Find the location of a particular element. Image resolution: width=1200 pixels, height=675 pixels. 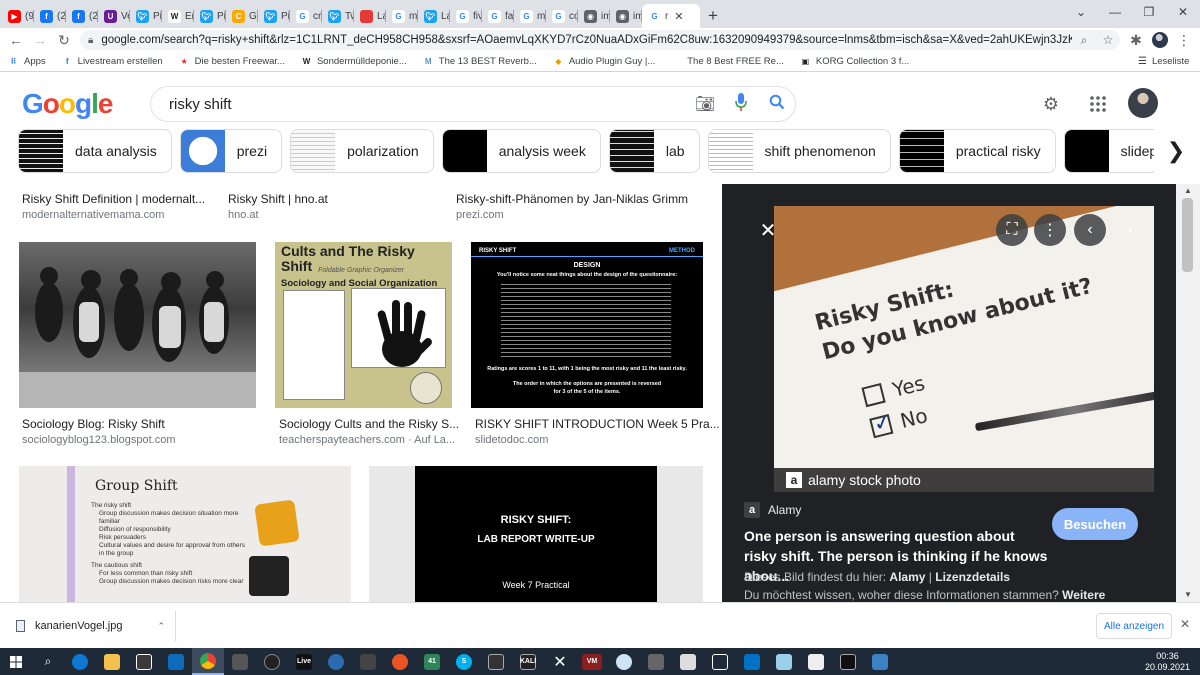

found-on-site-link: Alamy is located at coordinates (907, 577).